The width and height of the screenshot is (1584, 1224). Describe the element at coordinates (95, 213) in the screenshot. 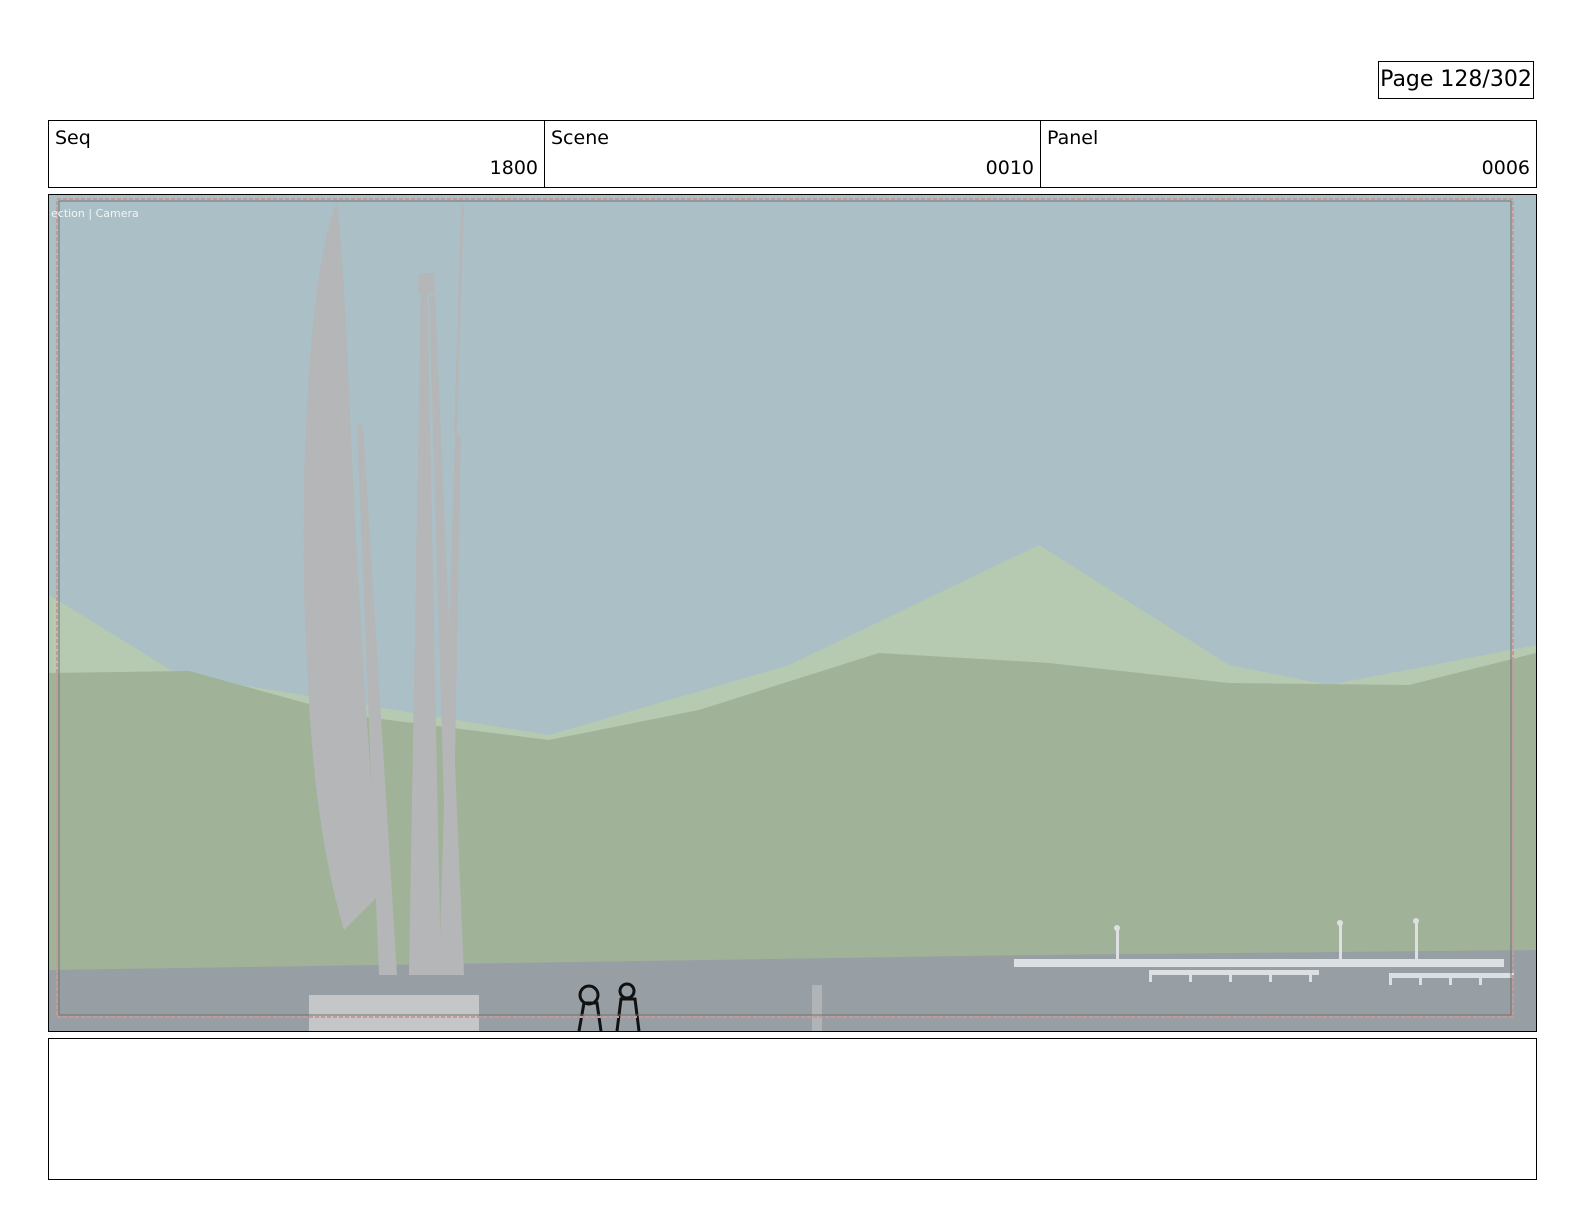

I see `viewport-camera-label: ection | Camera` at that location.